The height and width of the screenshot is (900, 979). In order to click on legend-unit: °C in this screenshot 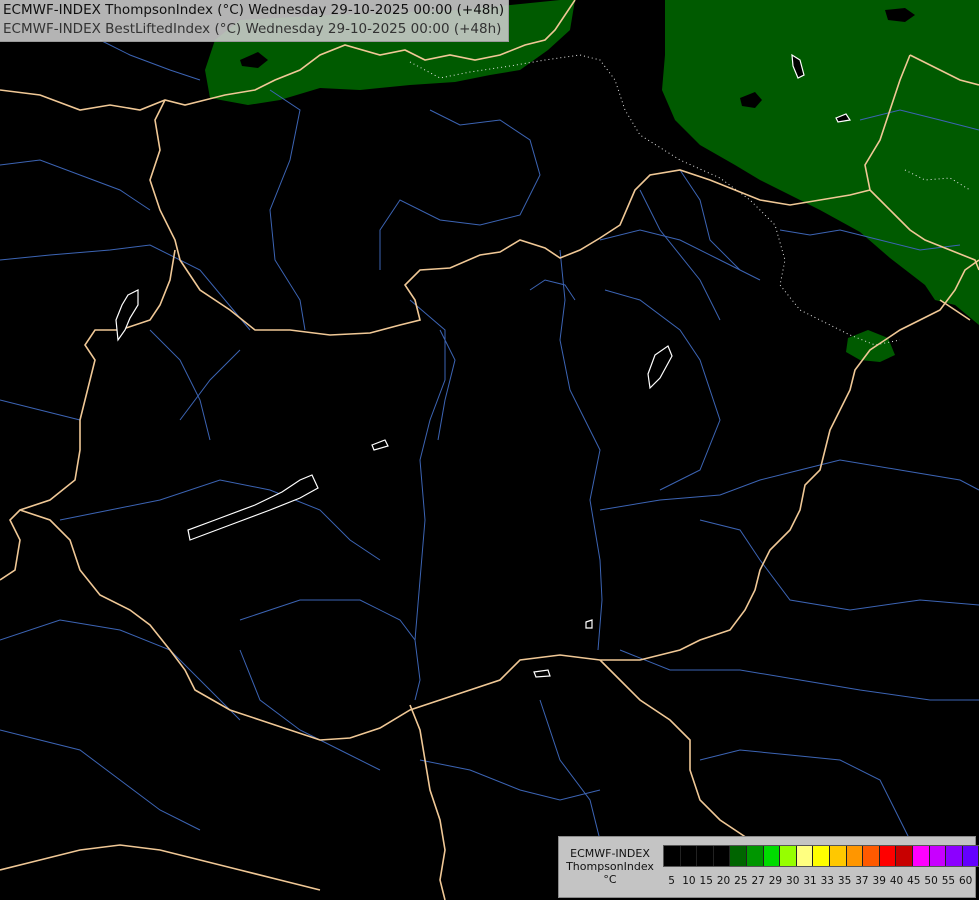, I will do `click(610, 879)`.